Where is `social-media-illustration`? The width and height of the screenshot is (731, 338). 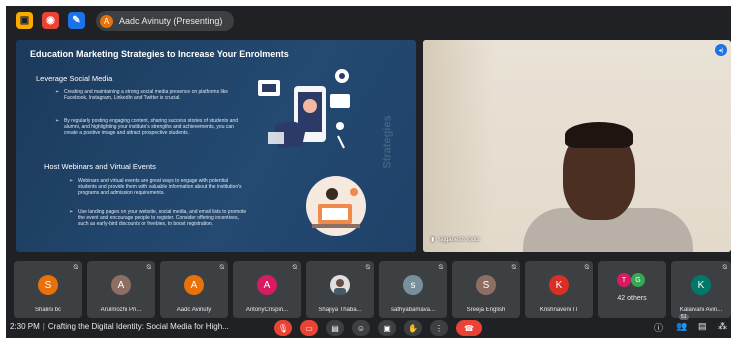 social-media-illustration is located at coordinates (304, 109).